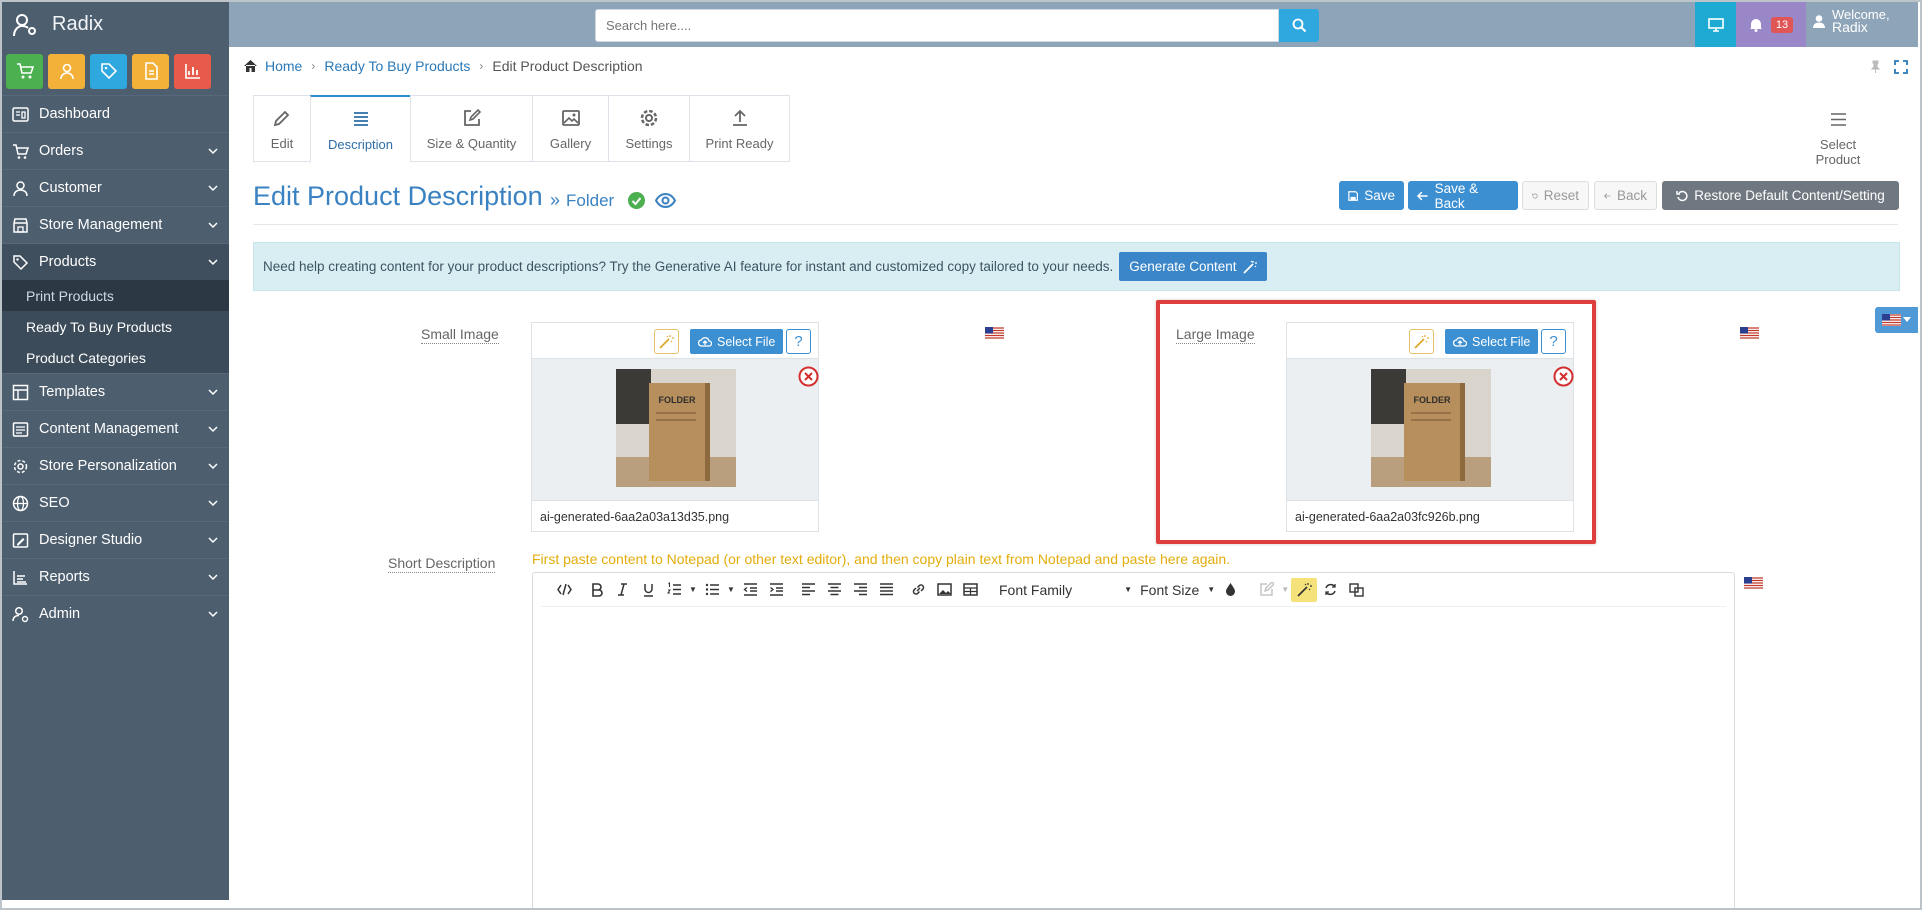 The width and height of the screenshot is (1922, 910). I want to click on translate-button, so click(1356, 590).